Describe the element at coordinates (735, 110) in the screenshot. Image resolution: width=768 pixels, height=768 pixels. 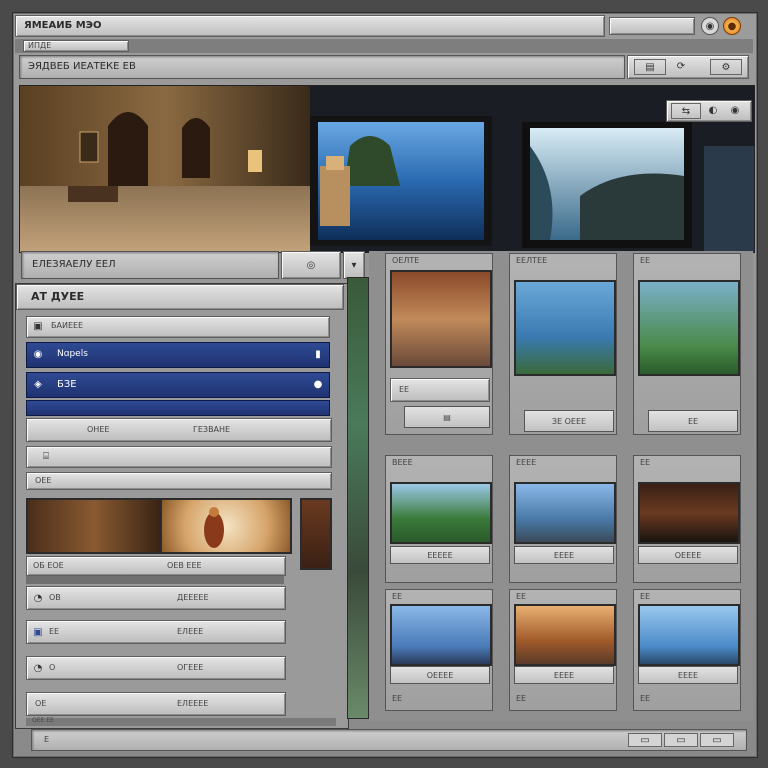
I see `hero-record-icon: ◉` at that location.